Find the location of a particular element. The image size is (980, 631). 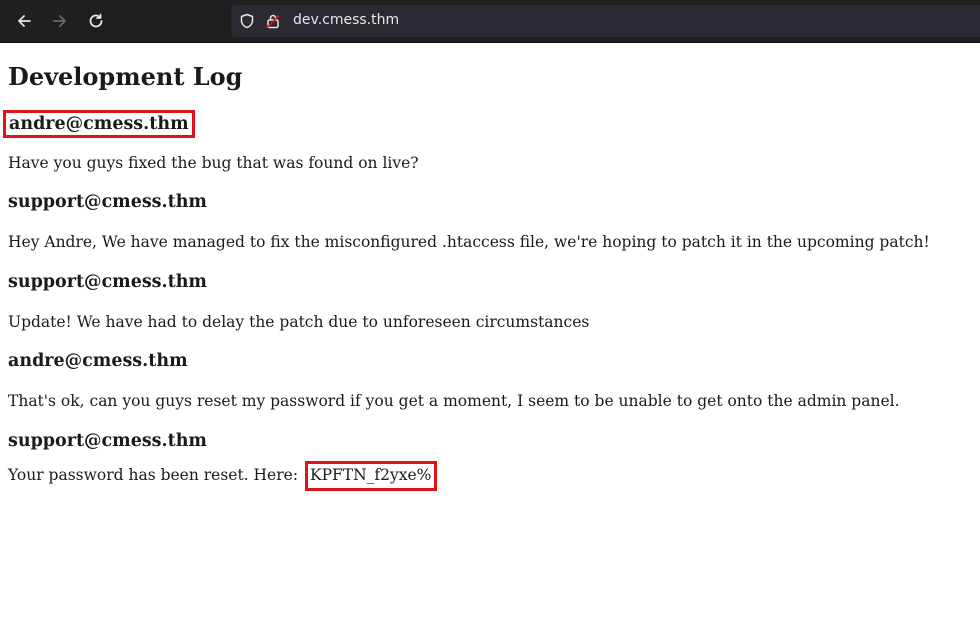

arrow-left-icon is located at coordinates (24, 21).